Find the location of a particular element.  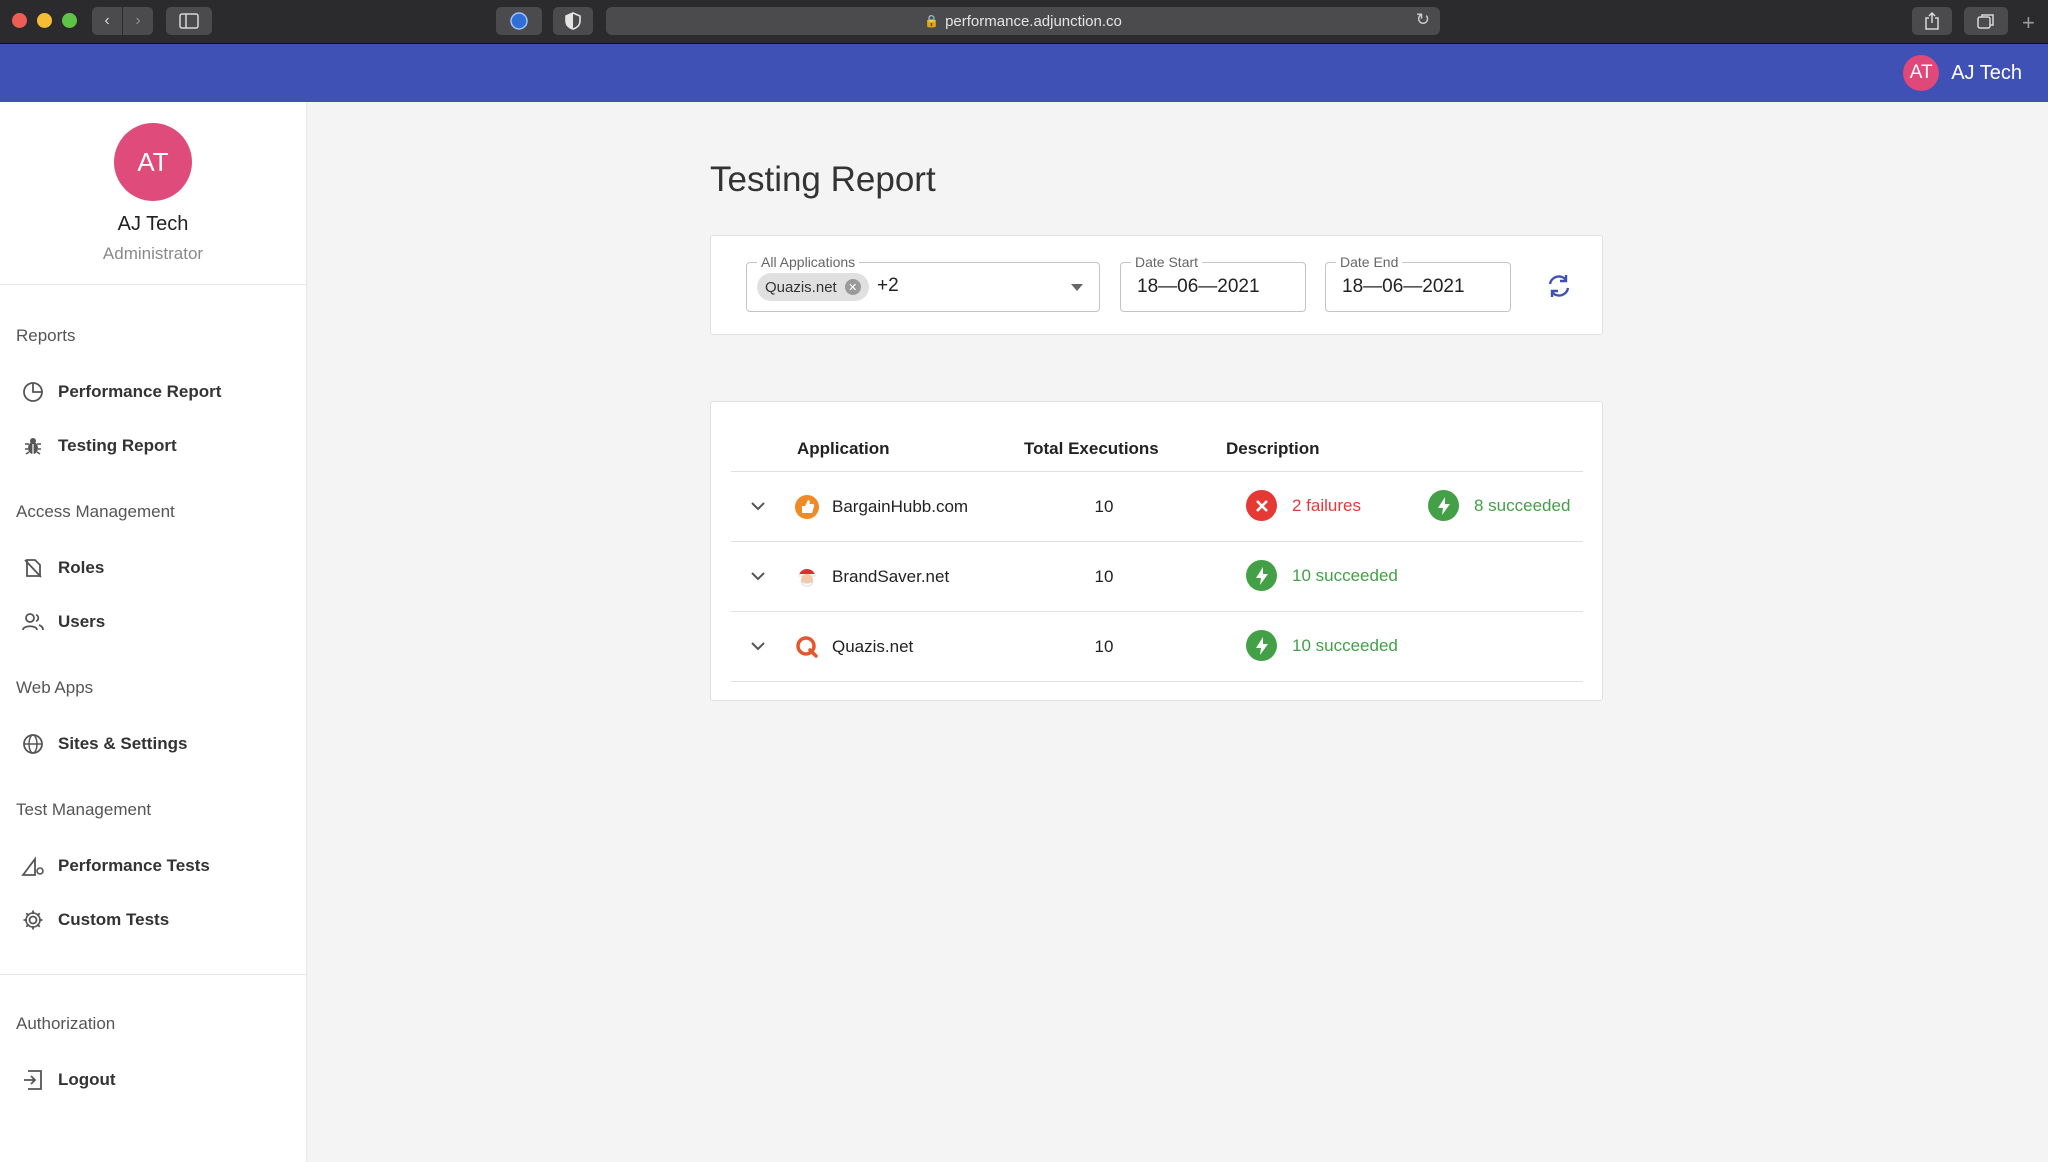

sidebar-item-sites-settings: Sites & Settings is located at coordinates (103, 744).